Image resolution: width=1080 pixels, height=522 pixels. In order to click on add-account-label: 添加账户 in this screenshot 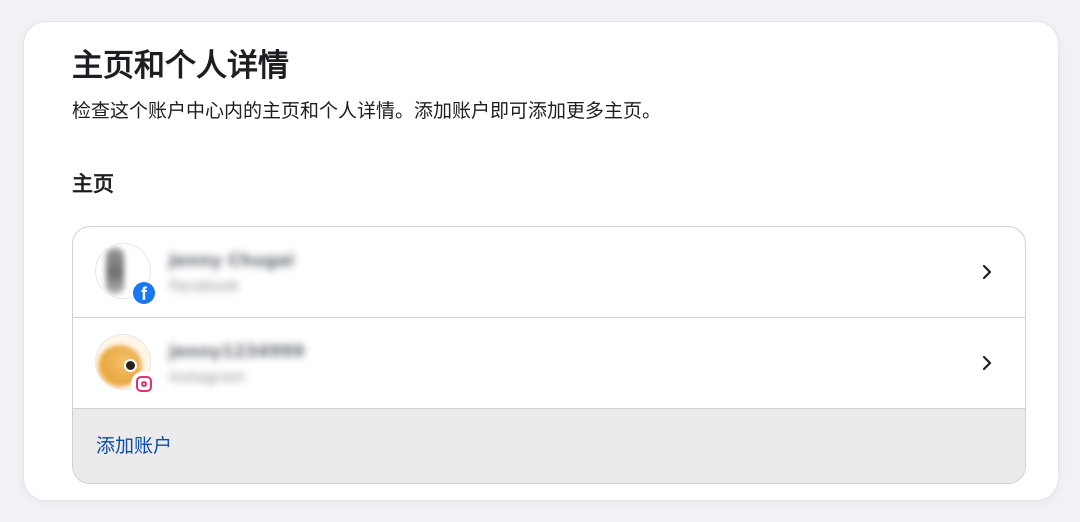, I will do `click(134, 446)`.